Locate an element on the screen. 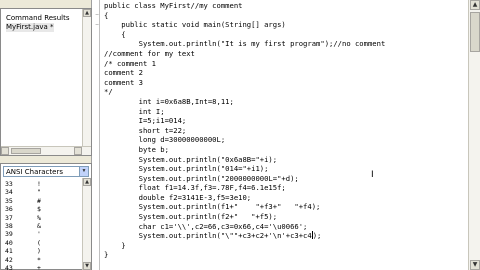  code-line-text: /* comment 1 is located at coordinates (130, 63).